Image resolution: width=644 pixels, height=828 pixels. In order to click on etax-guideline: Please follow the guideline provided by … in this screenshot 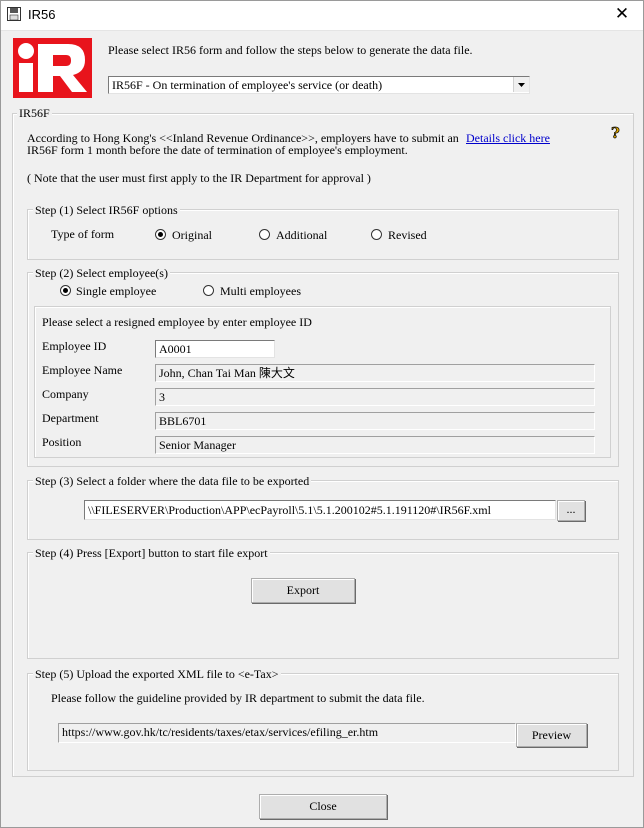, I will do `click(238, 698)`.